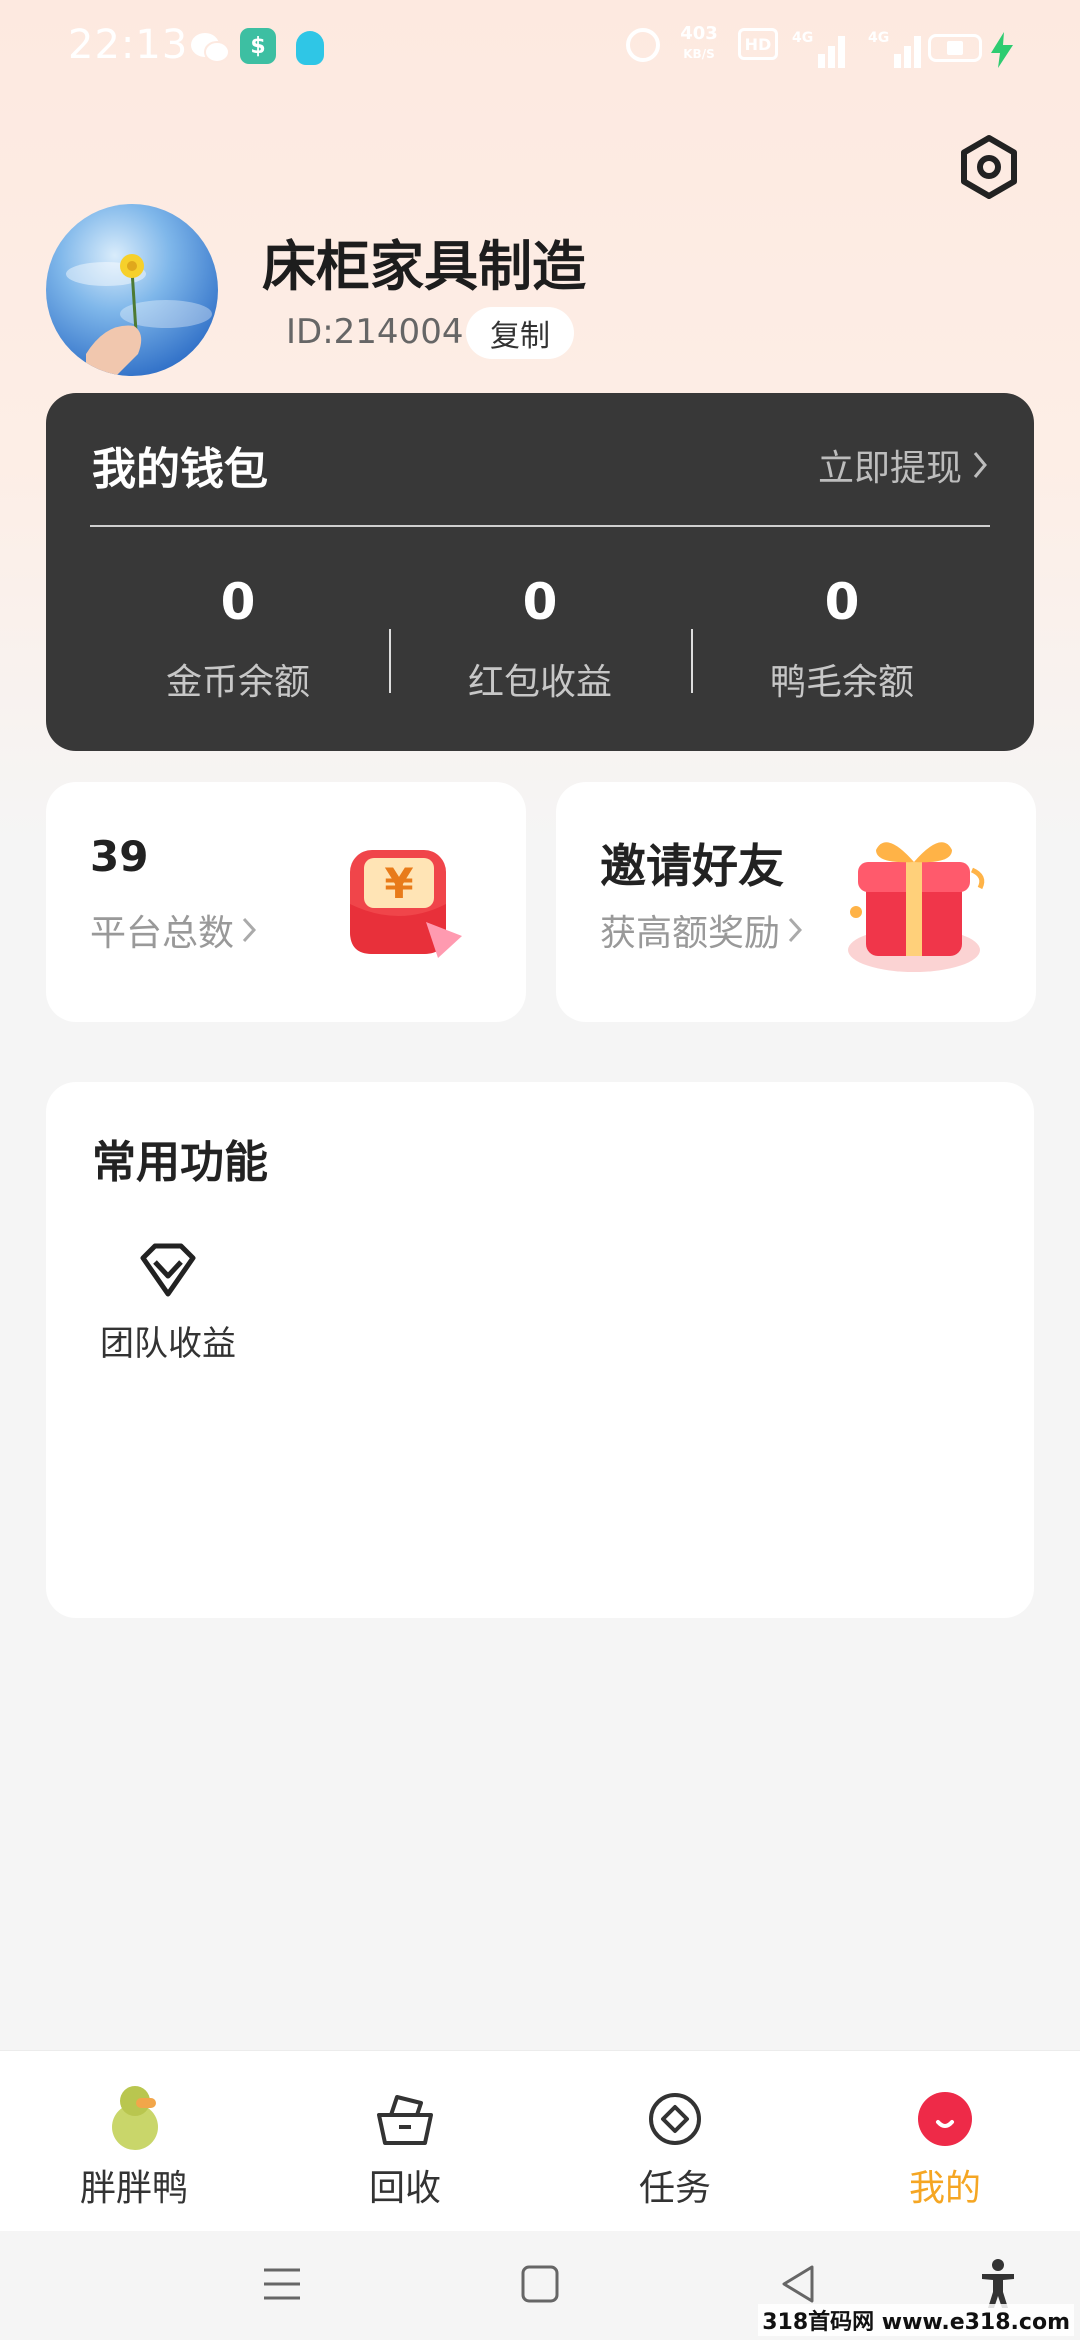 The height and width of the screenshot is (2340, 1080). What do you see at coordinates (699, 54) in the screenshot?
I see `network-speed-unit: KB/S` at bounding box center [699, 54].